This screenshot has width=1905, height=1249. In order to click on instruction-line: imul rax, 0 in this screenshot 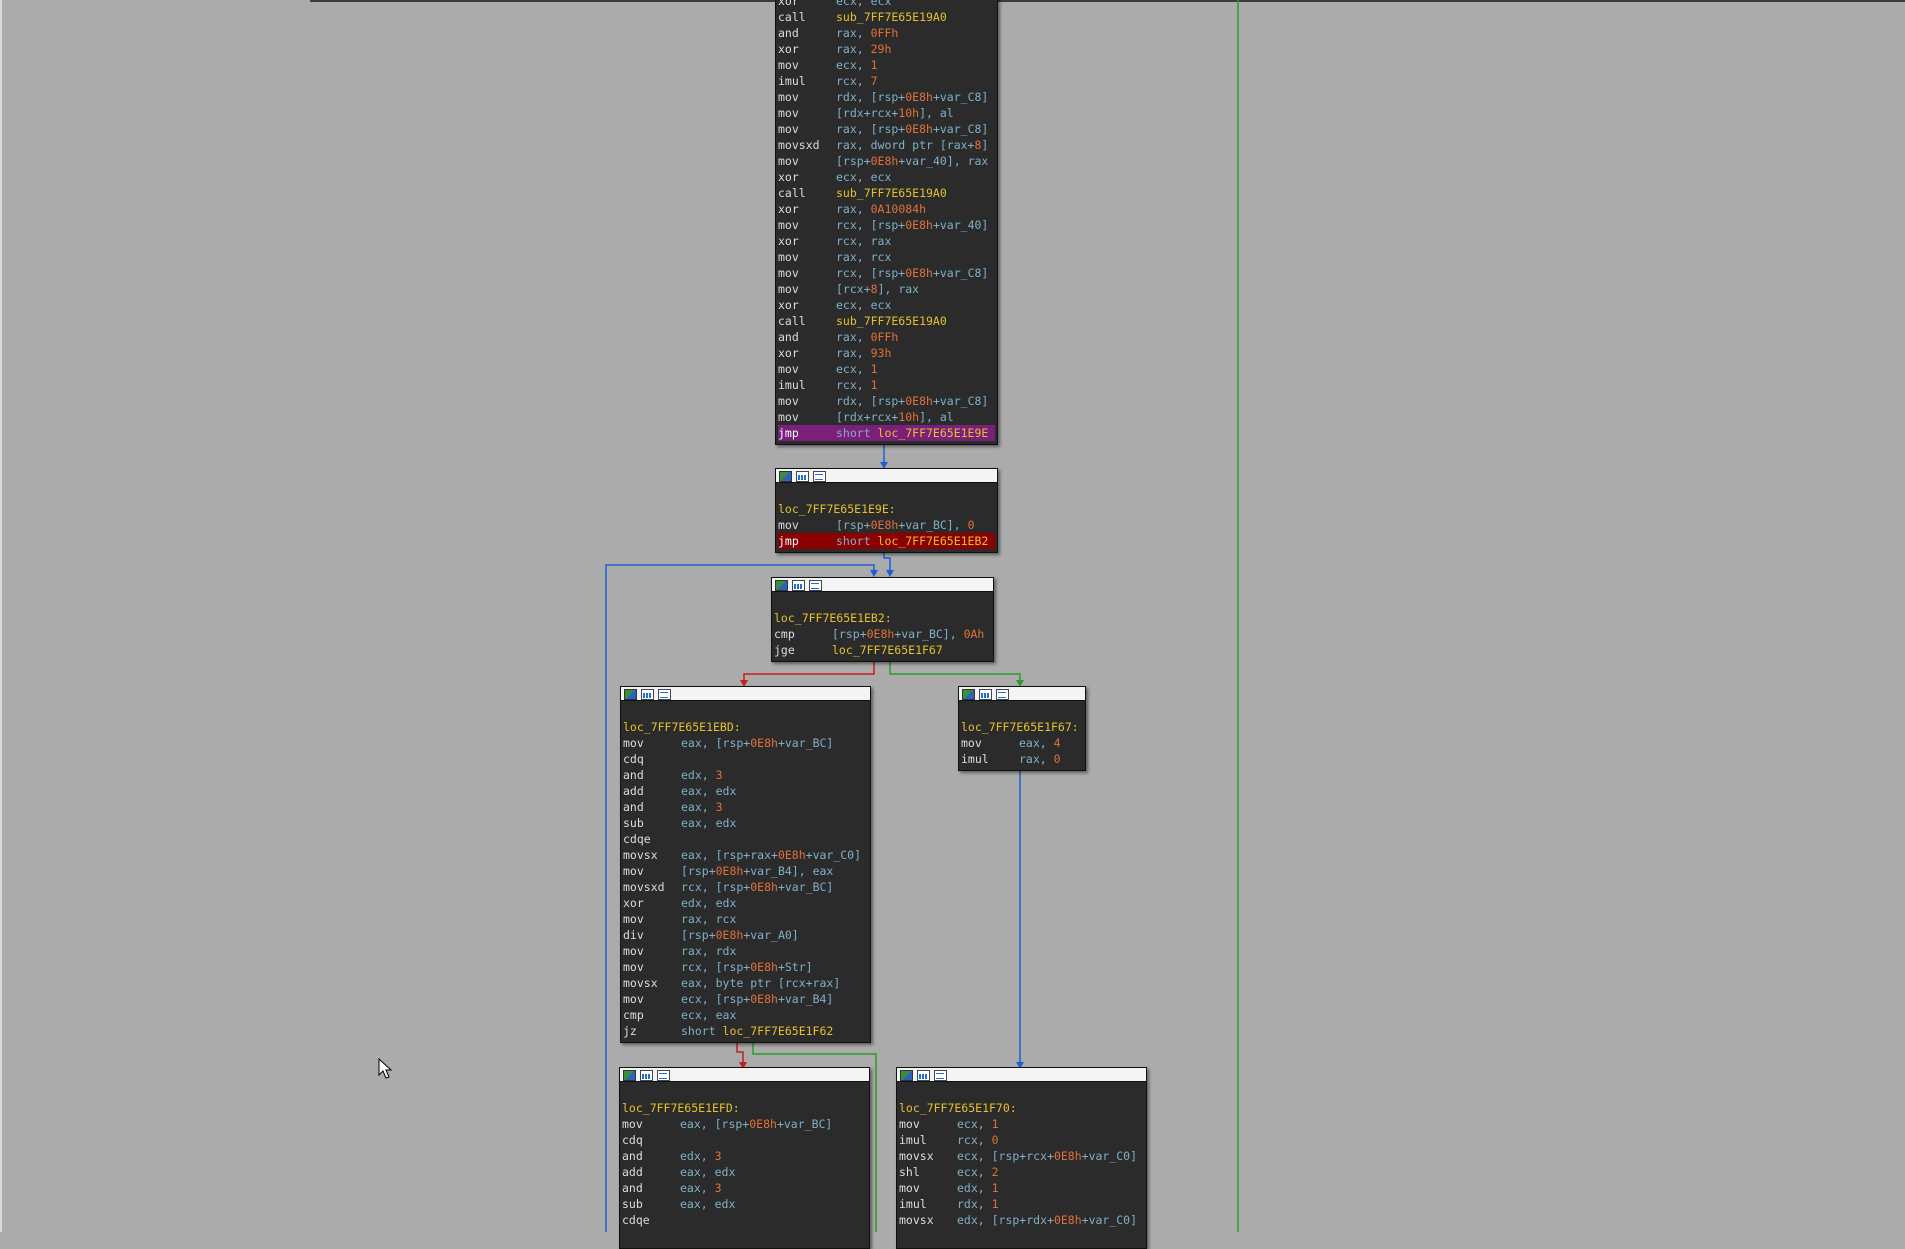, I will do `click(1022, 759)`.